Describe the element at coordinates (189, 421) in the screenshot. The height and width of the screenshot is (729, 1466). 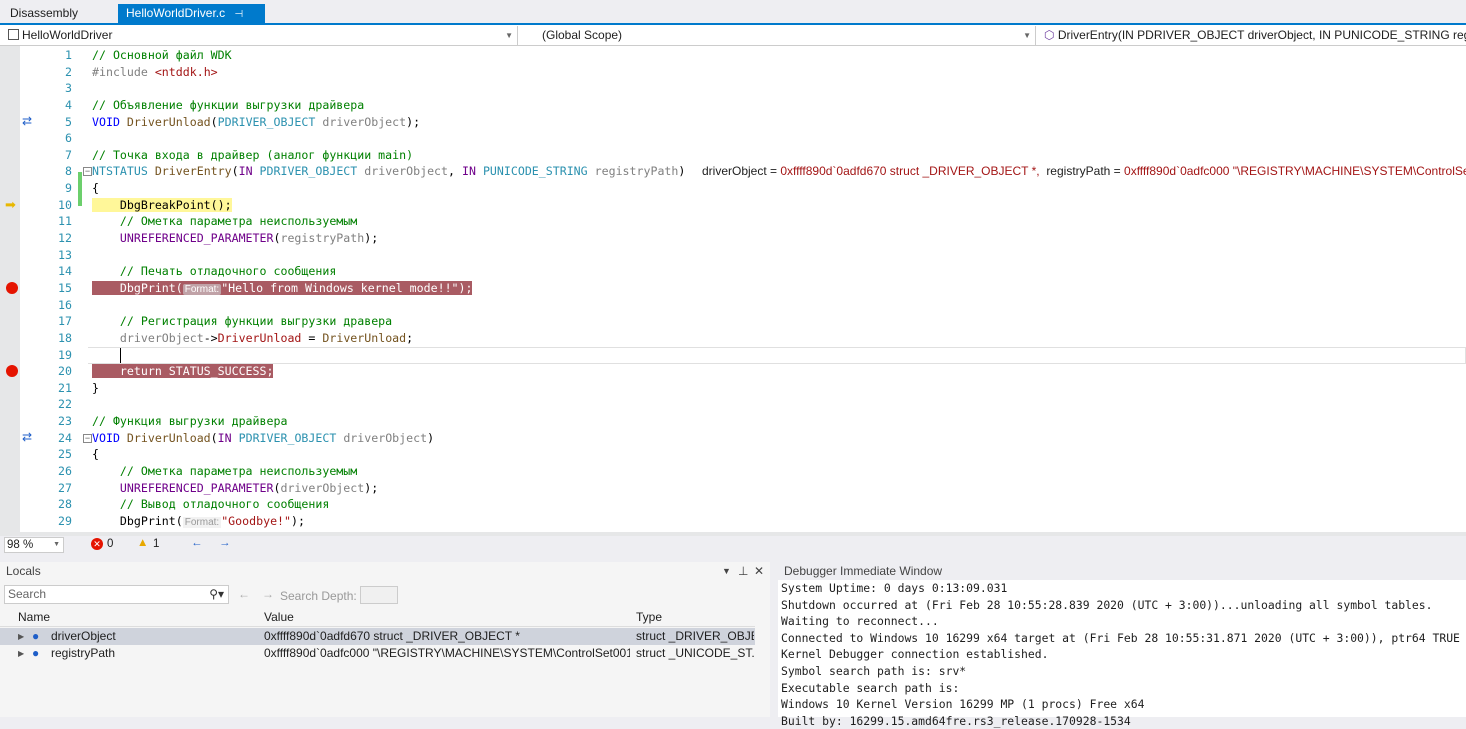
I see `code-line: // Функция выгрузки драйвера` at that location.